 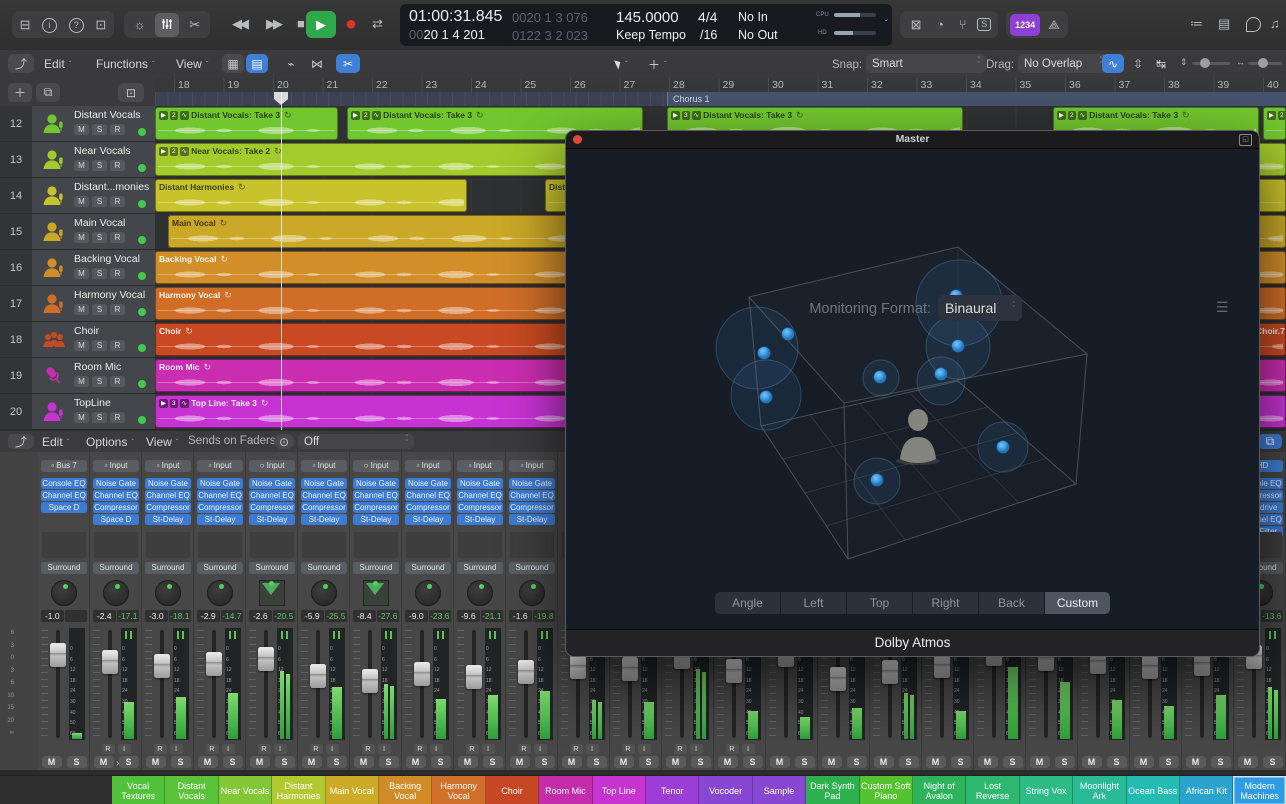 I want to click on functions-menu: Functions ˇ, so click(x=125, y=64).